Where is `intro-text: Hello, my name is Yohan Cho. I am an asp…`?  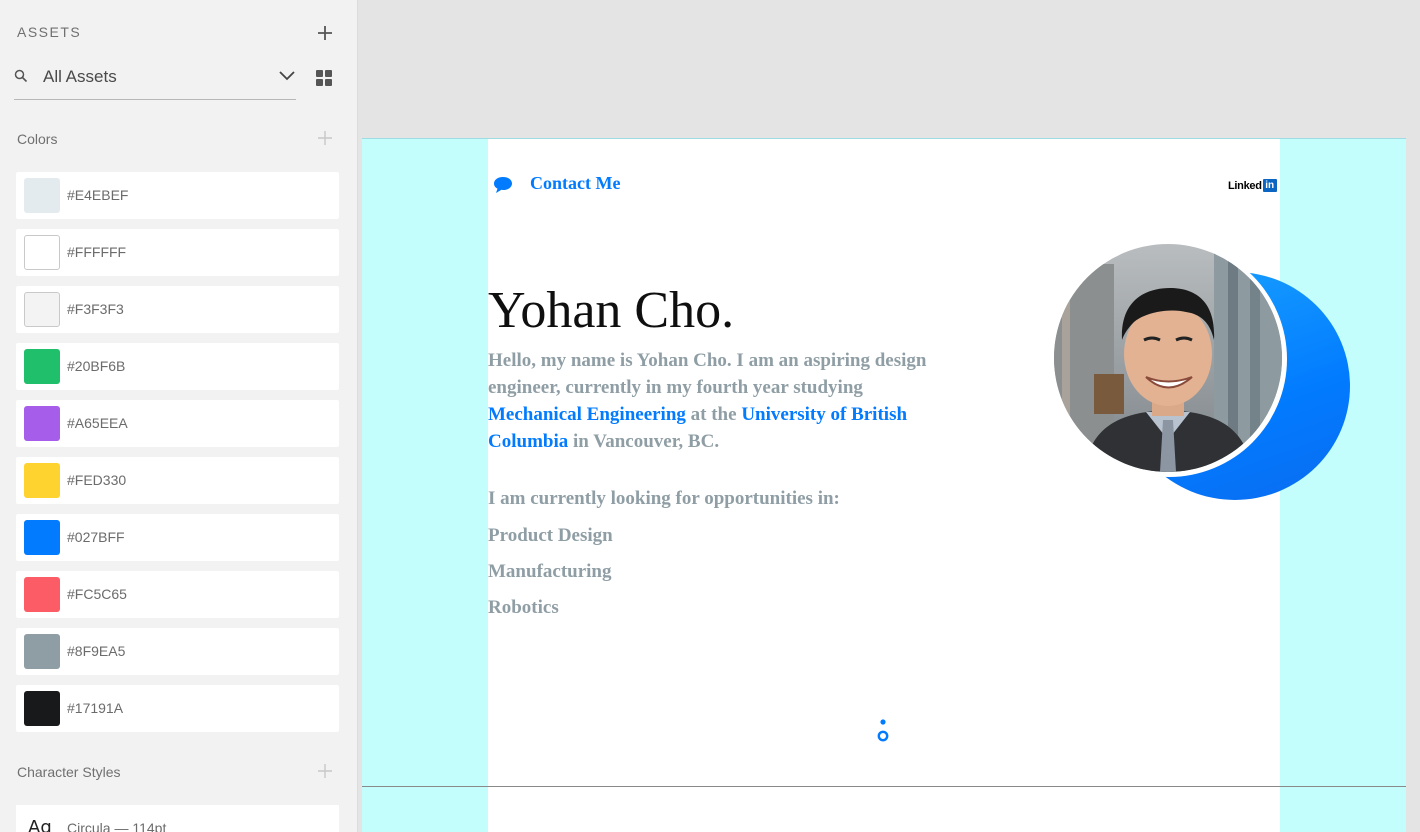 intro-text: Hello, my name is Yohan Cho. I am an asp… is located at coordinates (707, 374).